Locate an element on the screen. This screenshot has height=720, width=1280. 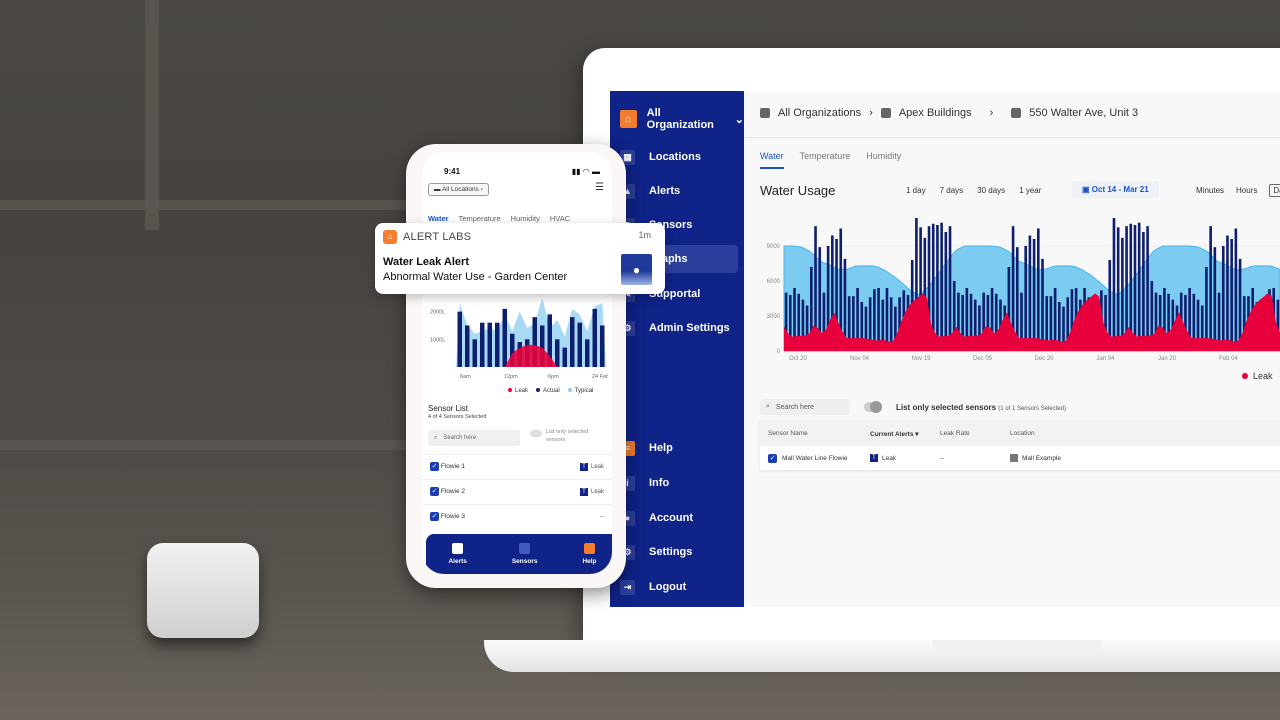
sidebar-label: Settings is located at coordinates (671, 552).